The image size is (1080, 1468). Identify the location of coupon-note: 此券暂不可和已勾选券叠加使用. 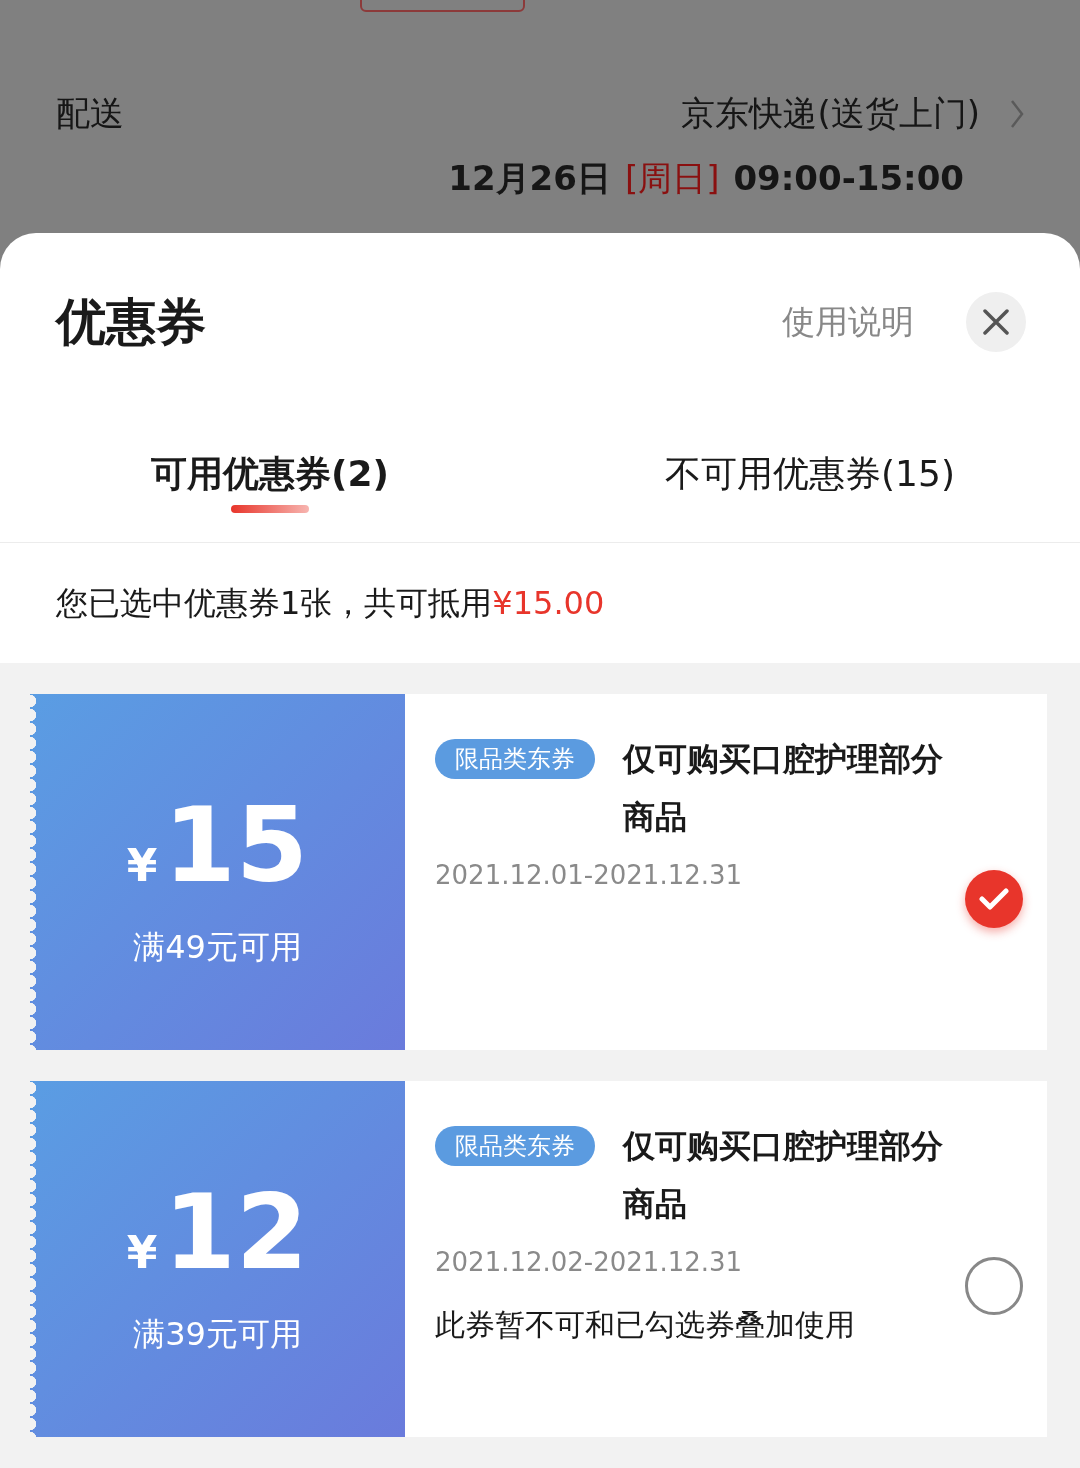
(645, 1325).